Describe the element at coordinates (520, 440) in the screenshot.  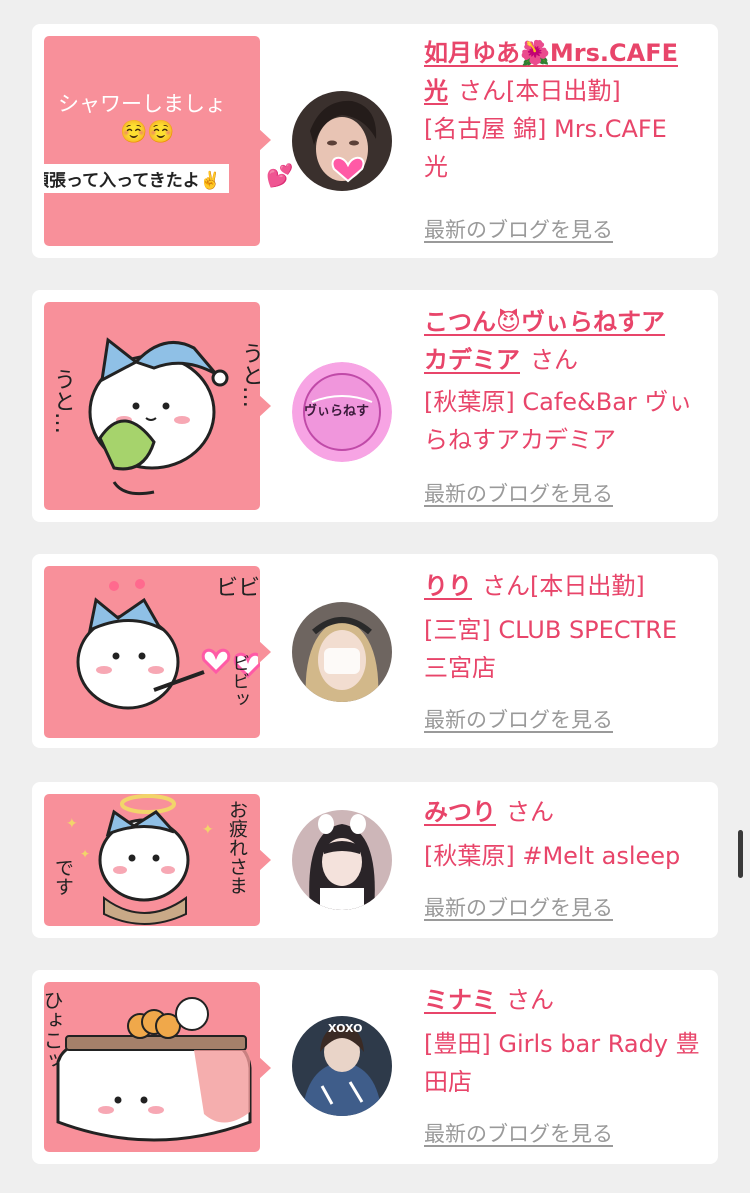
I see `store-area-cont: らねすアカデミア` at that location.